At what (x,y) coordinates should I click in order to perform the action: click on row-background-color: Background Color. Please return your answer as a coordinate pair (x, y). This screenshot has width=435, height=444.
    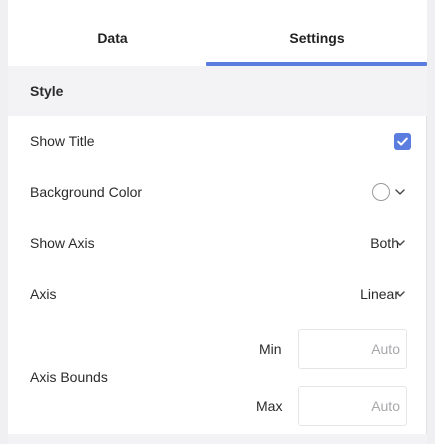
    Looking at the image, I should click on (217, 192).